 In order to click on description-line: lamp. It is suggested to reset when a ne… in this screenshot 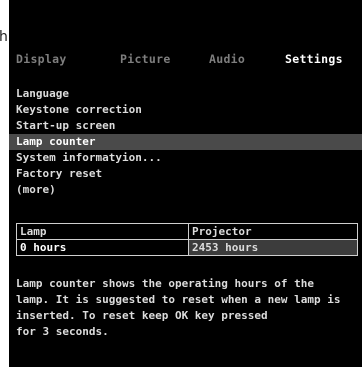, I will do `click(178, 299)`.